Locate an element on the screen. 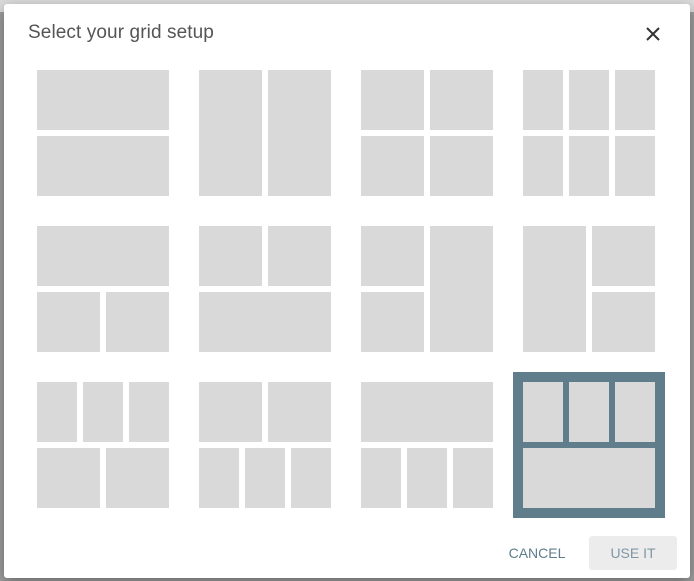 The width and height of the screenshot is (694, 581). layout-option-two-rows is located at coordinates (103, 133).